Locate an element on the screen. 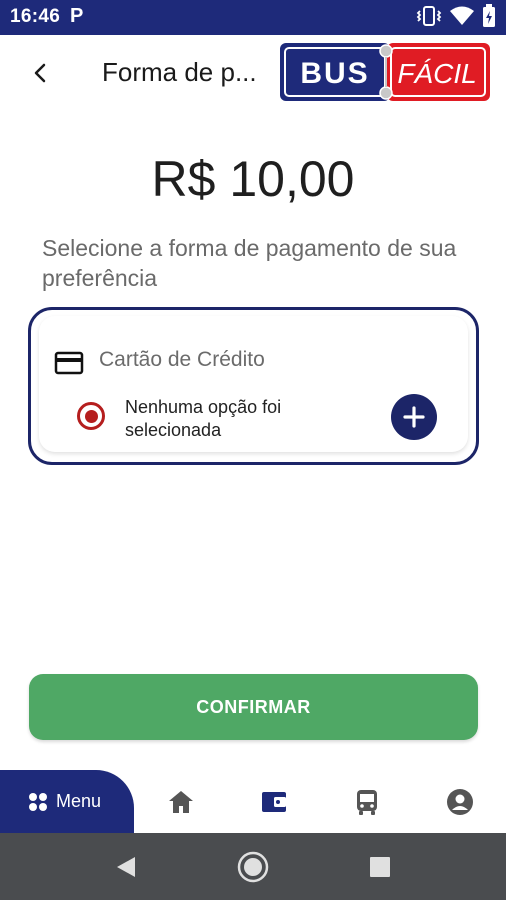 Image resolution: width=506 pixels, height=900 pixels. recents-square-icon is located at coordinates (380, 867).